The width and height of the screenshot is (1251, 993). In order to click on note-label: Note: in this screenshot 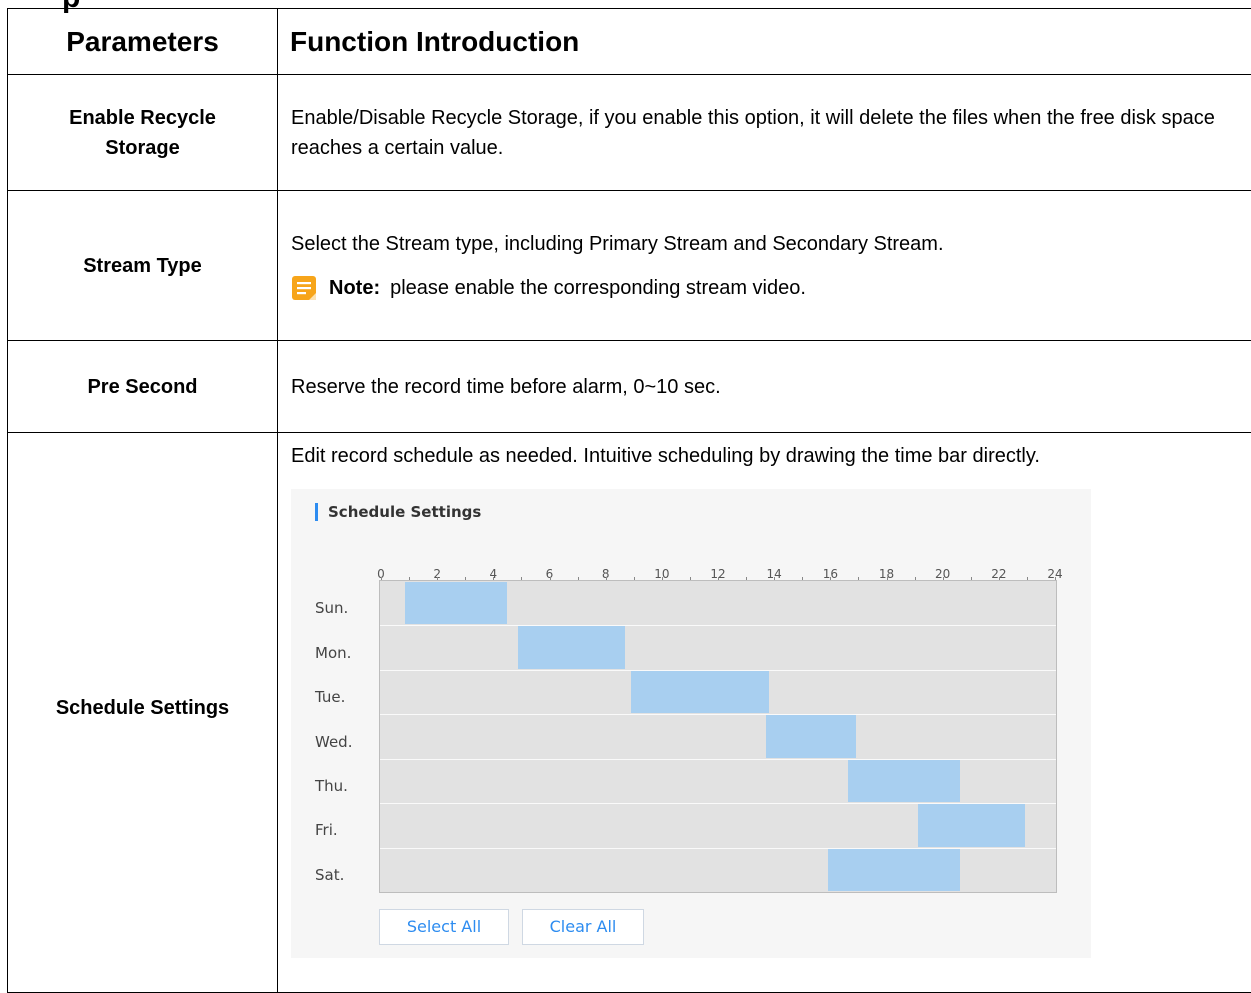, I will do `click(354, 288)`.